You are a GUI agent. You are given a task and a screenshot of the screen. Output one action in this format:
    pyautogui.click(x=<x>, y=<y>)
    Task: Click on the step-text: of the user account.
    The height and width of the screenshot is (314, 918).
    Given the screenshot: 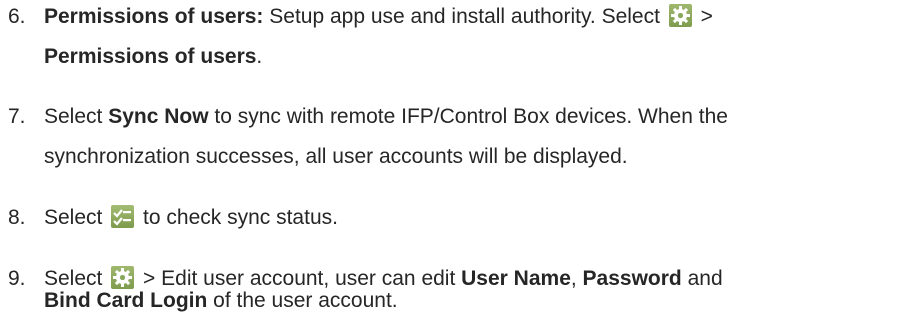 What is the action you would take?
    pyautogui.click(x=302, y=300)
    